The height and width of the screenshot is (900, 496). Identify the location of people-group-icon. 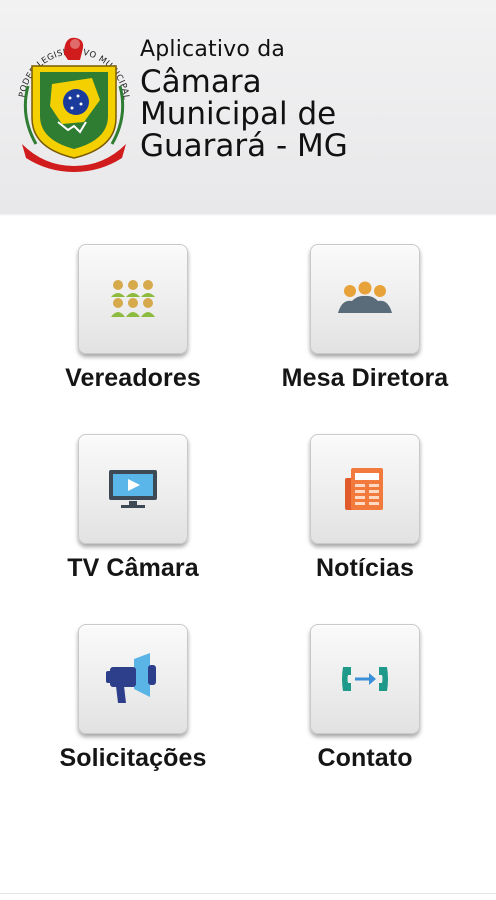
(133, 298).